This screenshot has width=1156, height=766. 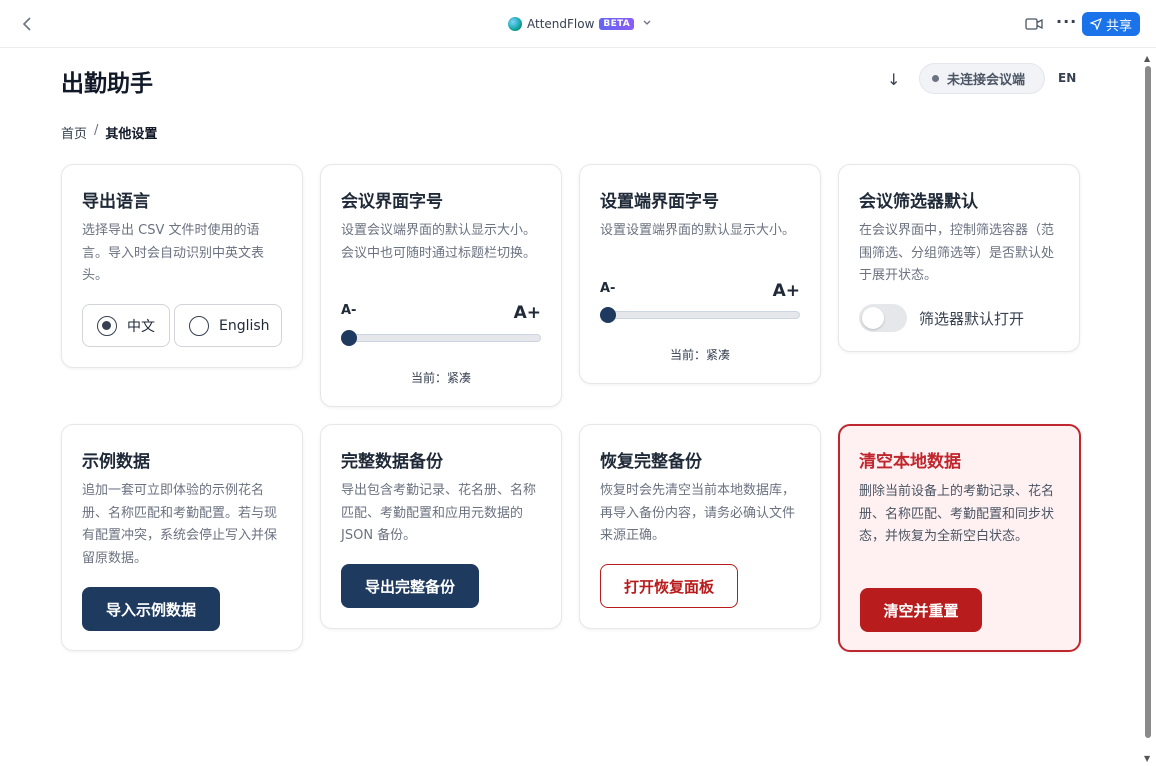 I want to click on filter-default-toggle, so click(x=883, y=318).